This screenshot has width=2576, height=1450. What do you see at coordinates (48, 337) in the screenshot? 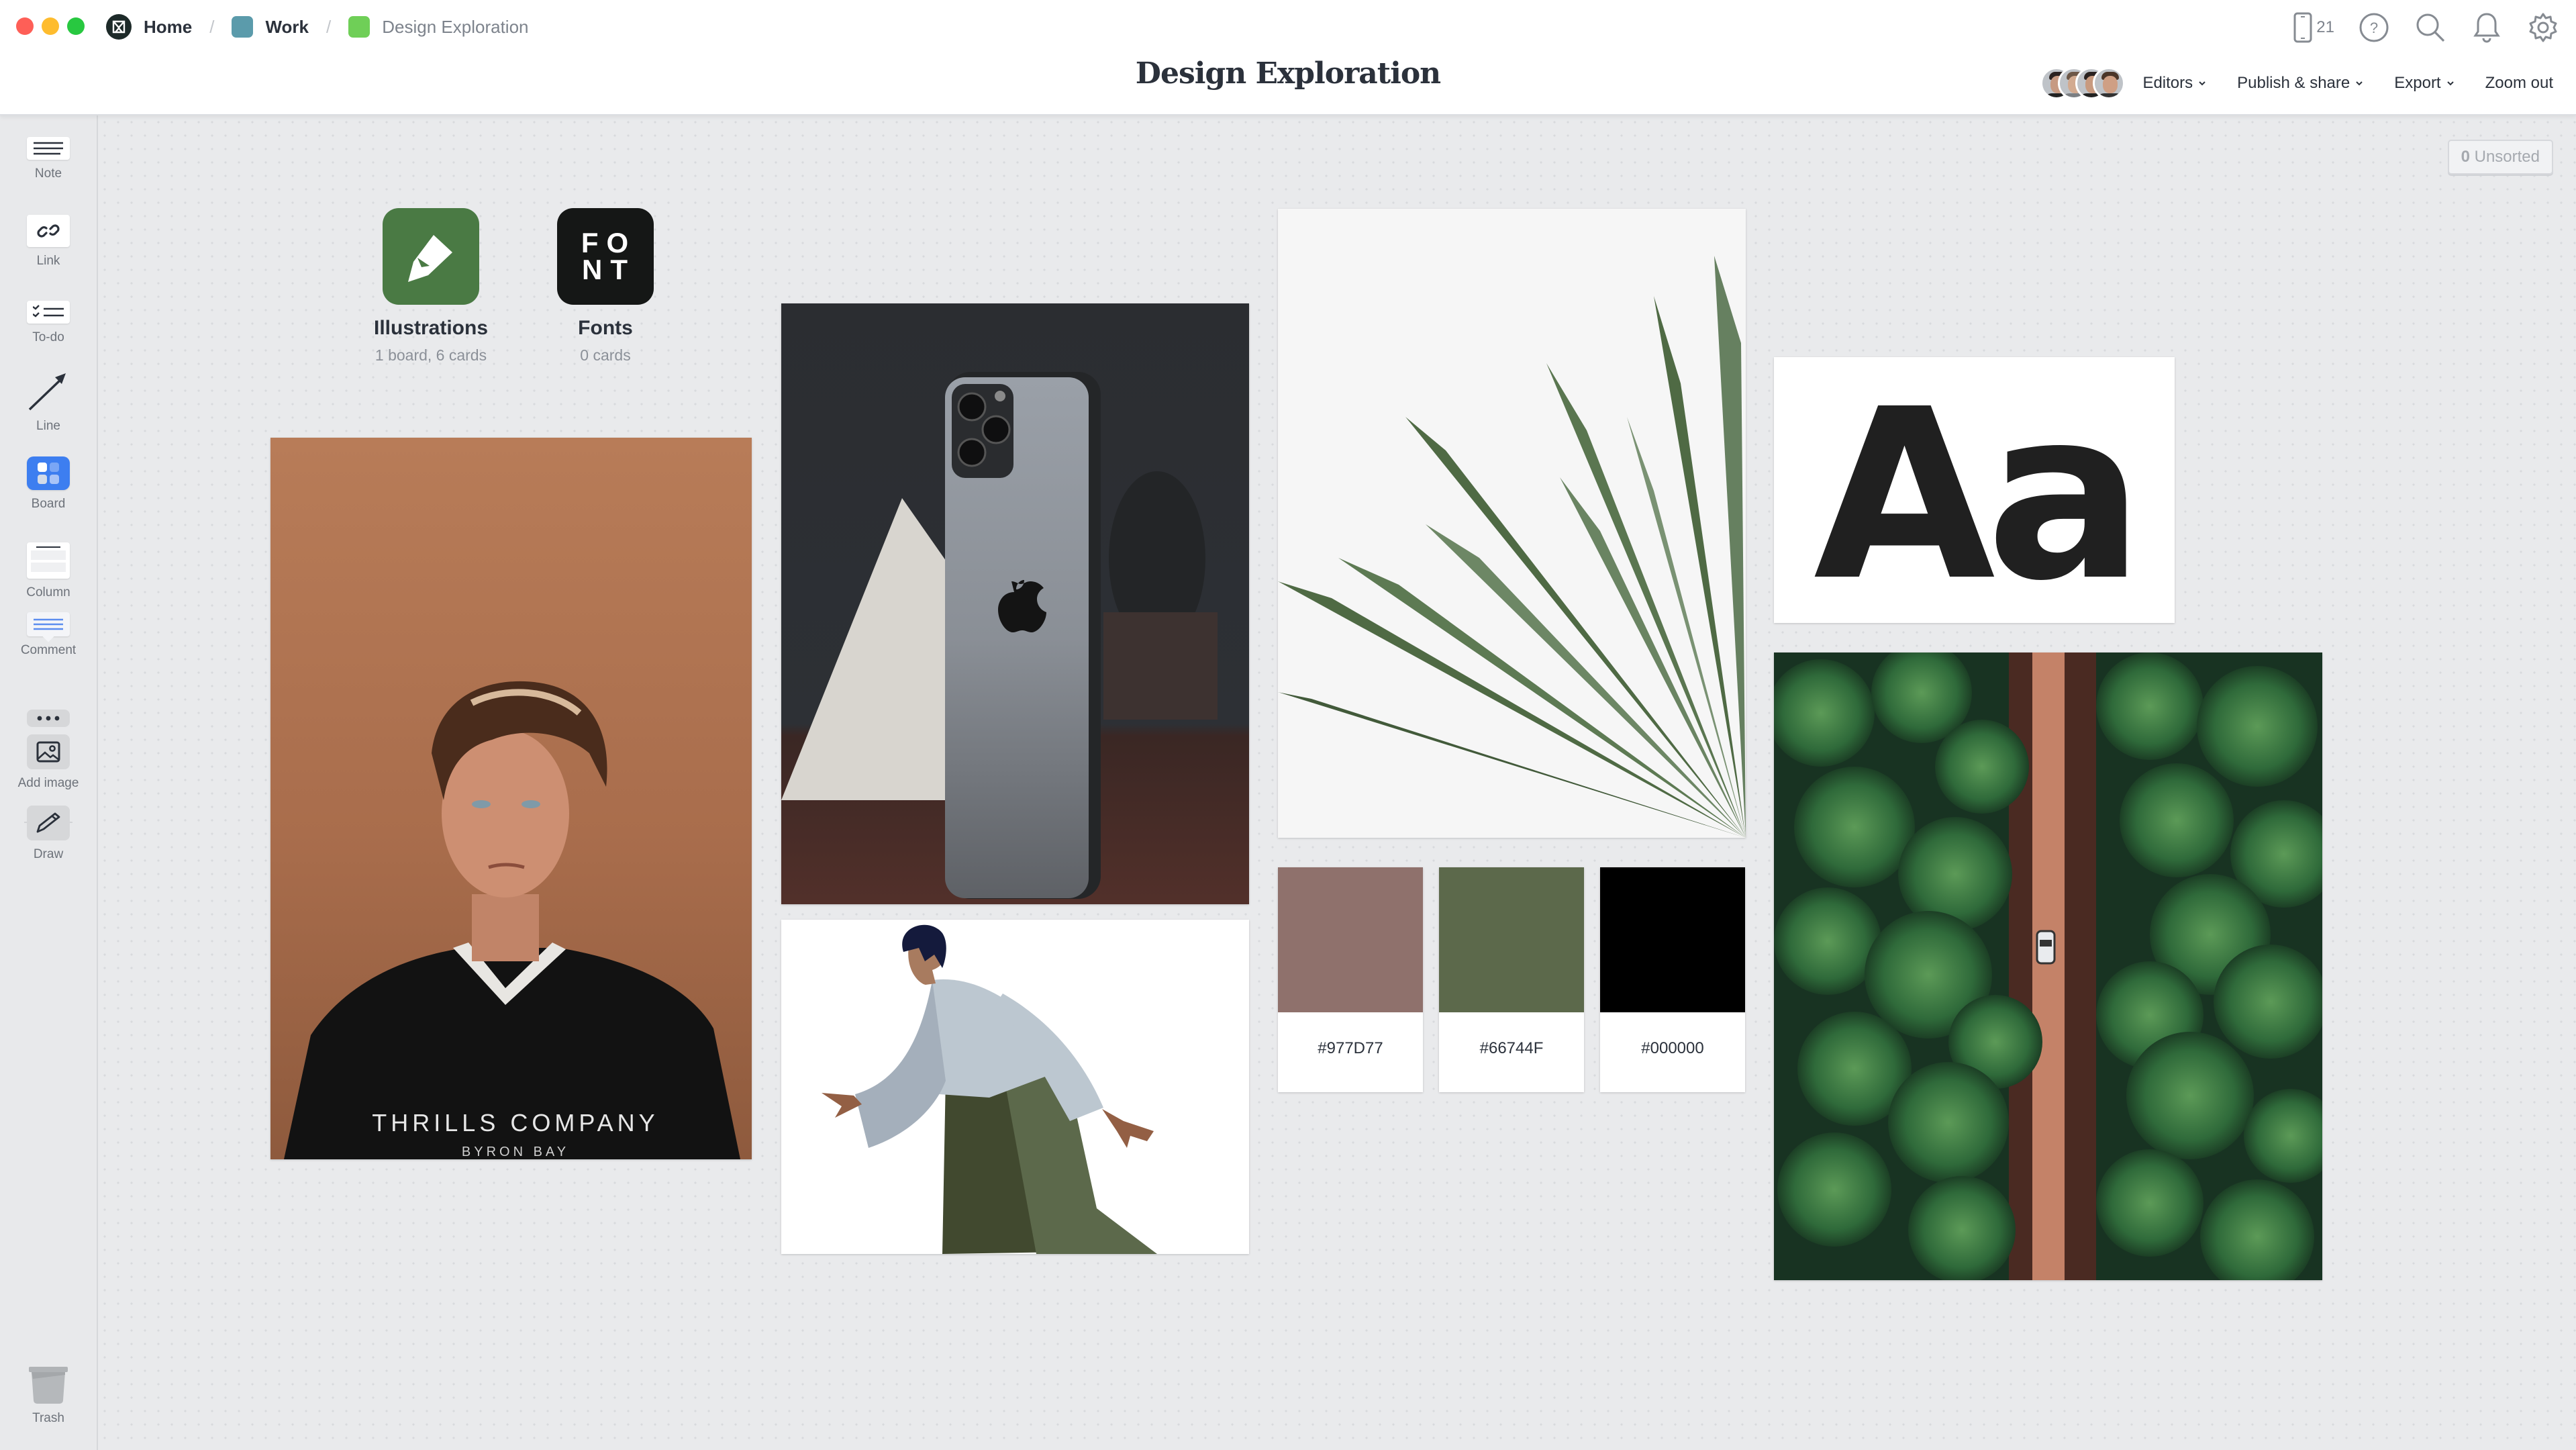
I see `tool-label: To-do` at bounding box center [48, 337].